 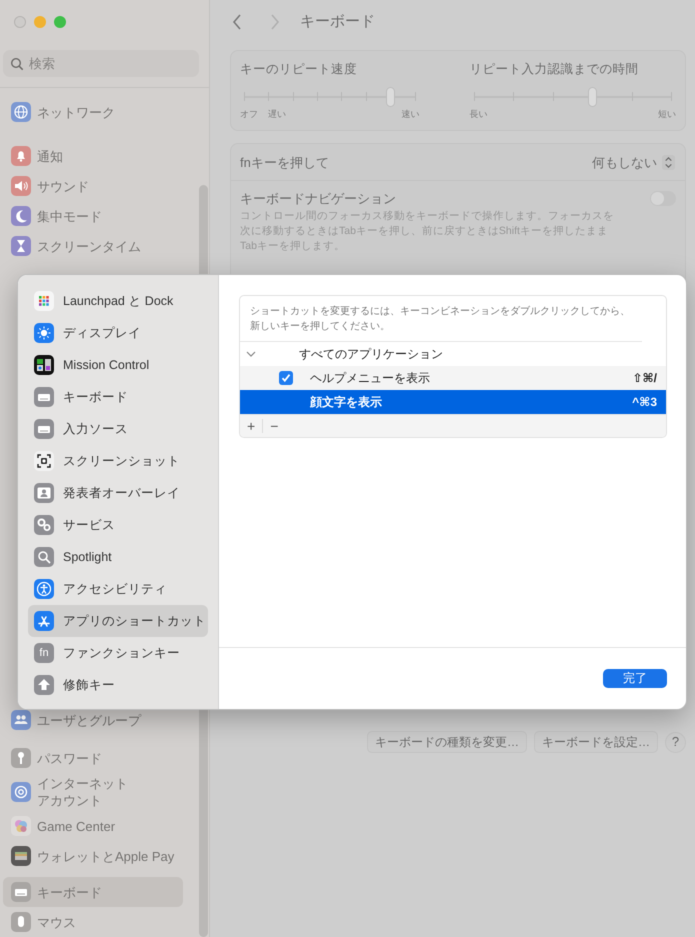 I want to click on mouse-icon, so click(x=21, y=922).